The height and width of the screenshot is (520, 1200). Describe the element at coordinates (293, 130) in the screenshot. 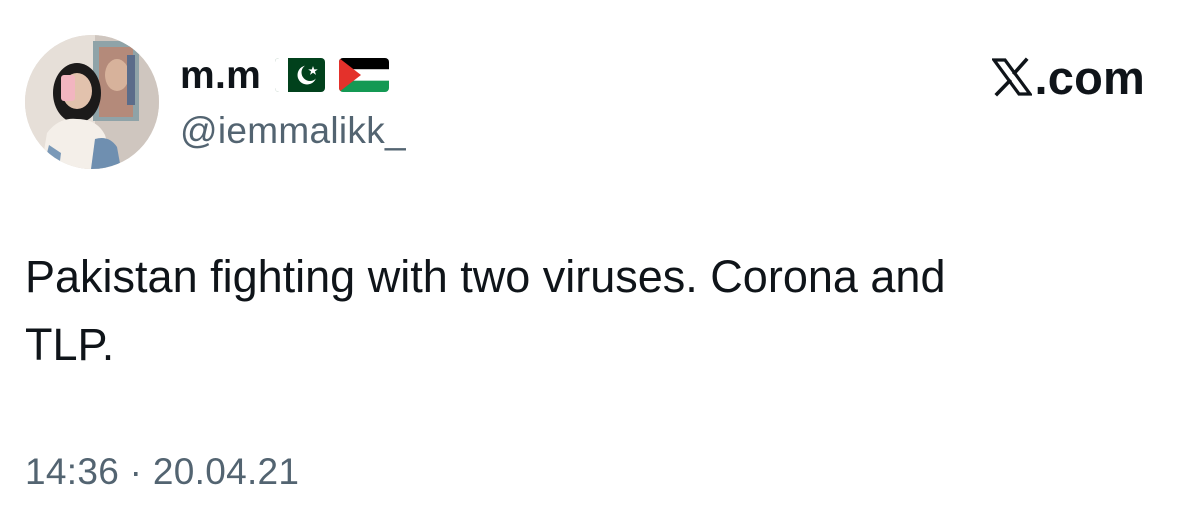

I see `user-handle: @iemmalikk_` at that location.